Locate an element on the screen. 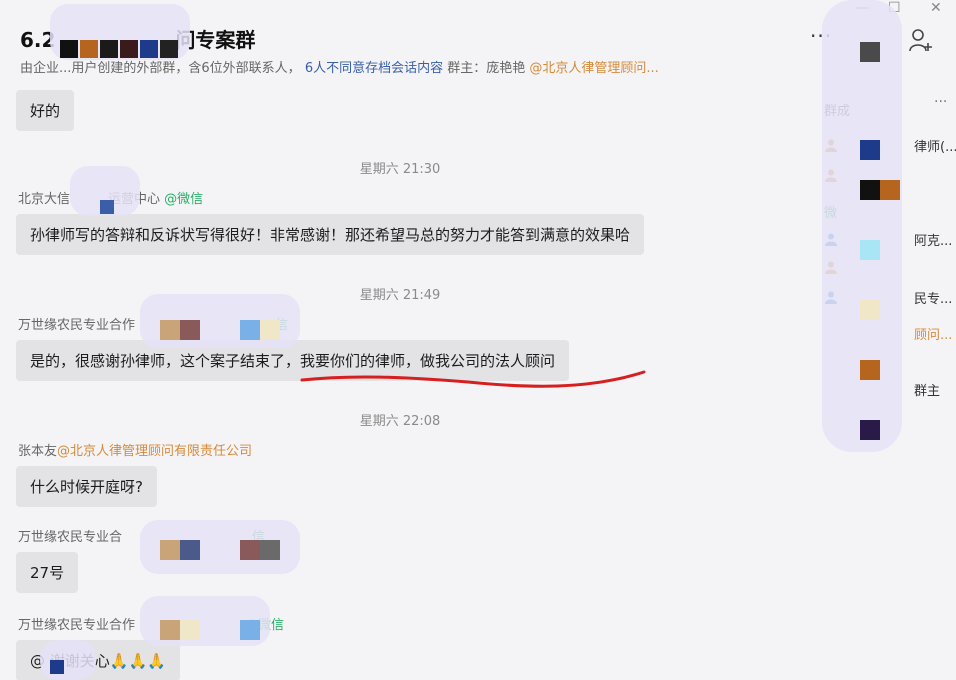  close-button: ✕ is located at coordinates (936, 8).